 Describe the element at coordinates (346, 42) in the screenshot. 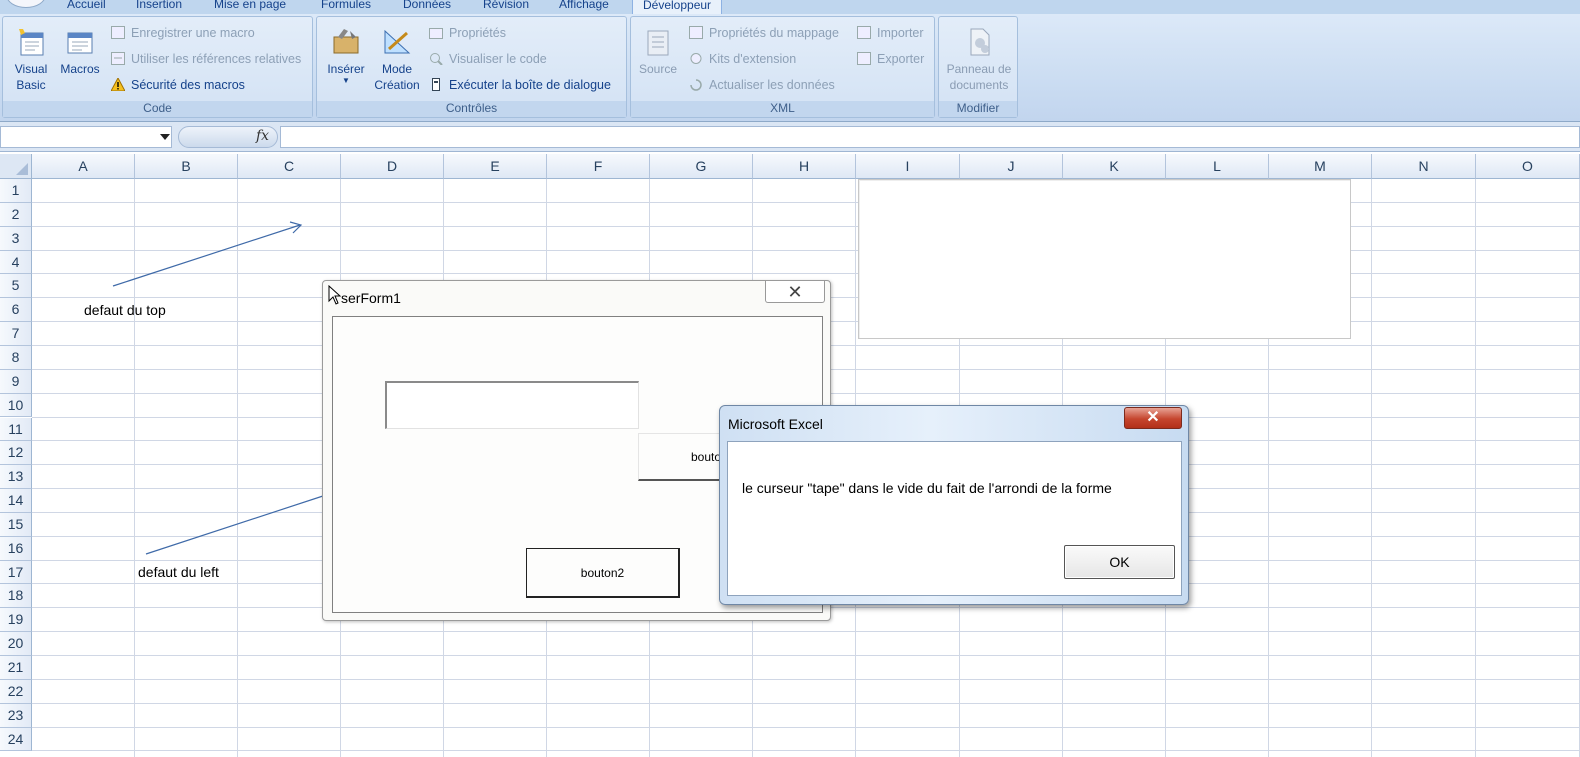

I see `toolbox-icon` at that location.